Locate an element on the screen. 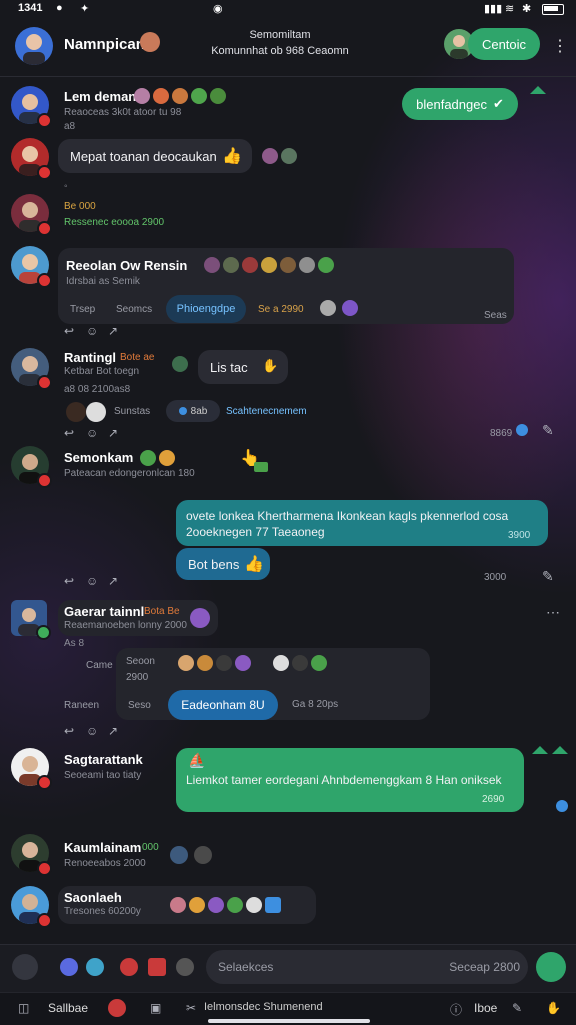  outgoing-chip: Bot bens 👍 is located at coordinates (223, 564).